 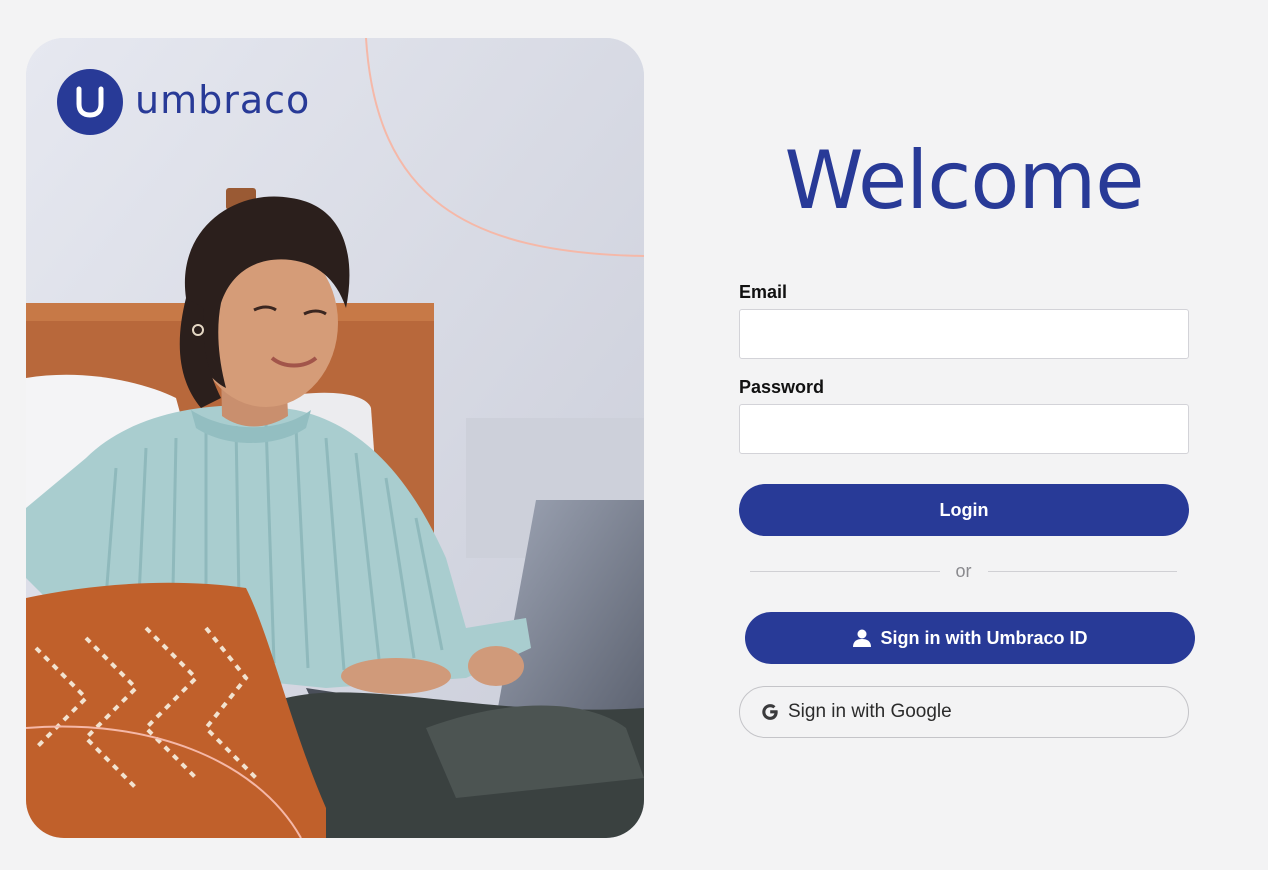 I want to click on email-input, so click(x=964, y=334).